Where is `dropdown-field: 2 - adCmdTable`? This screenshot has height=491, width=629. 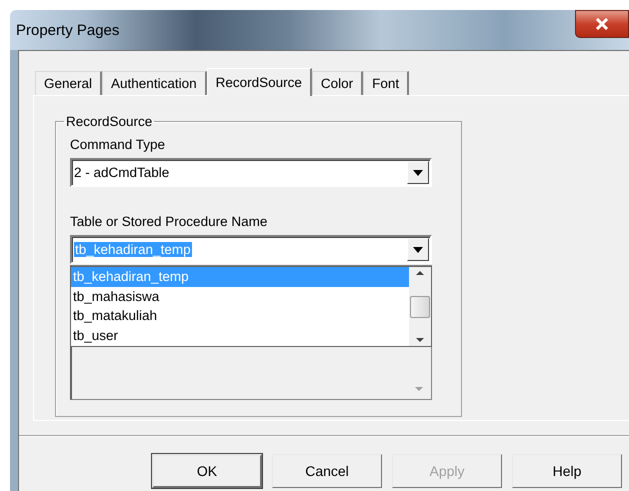 dropdown-field: 2 - adCmdTable is located at coordinates (251, 172).